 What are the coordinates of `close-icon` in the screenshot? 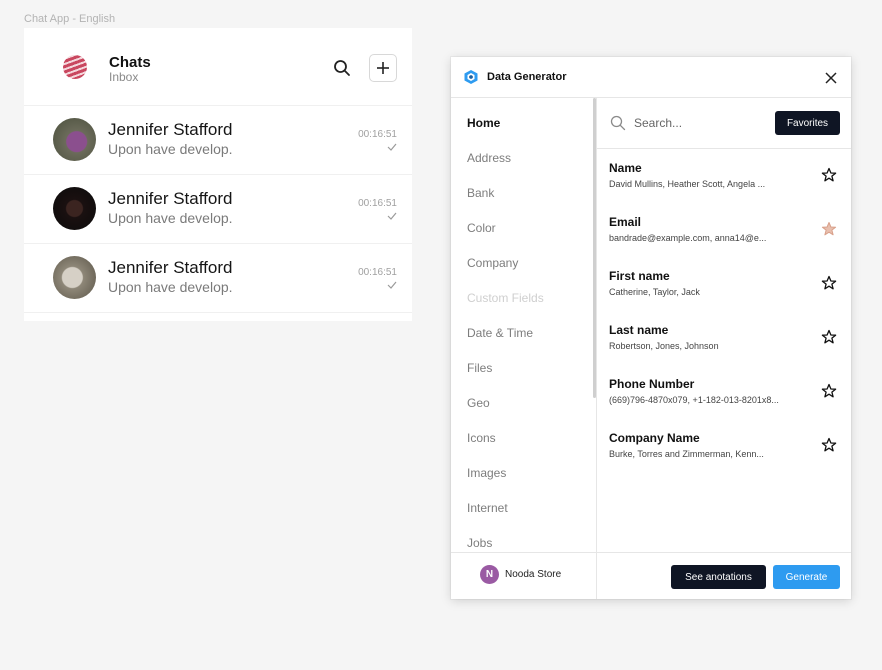 It's located at (831, 78).